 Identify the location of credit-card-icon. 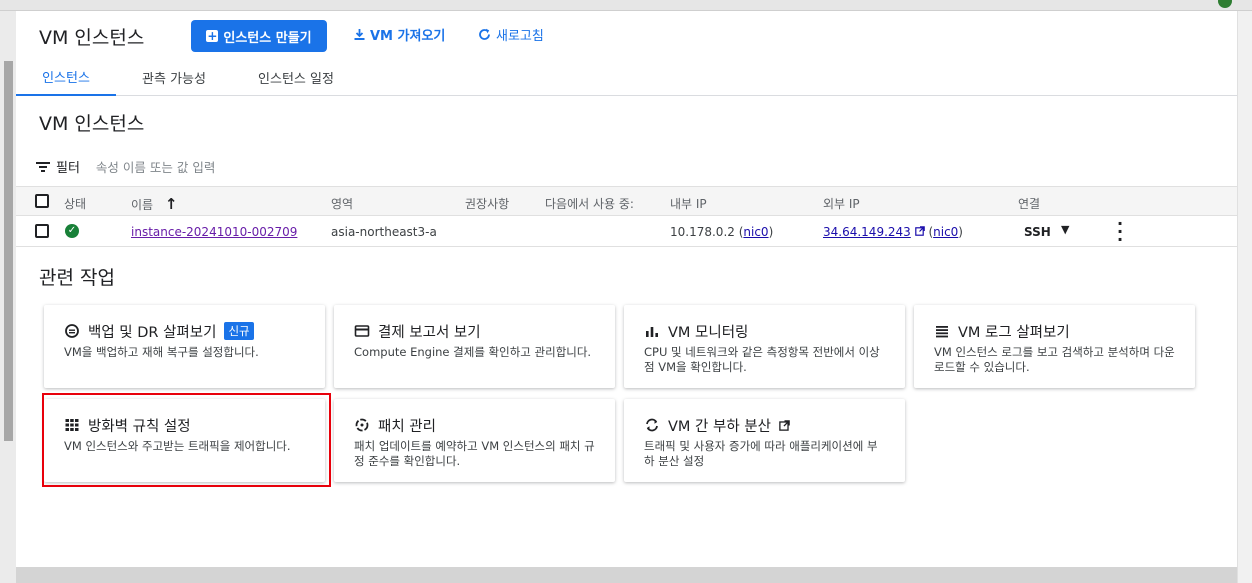
(362, 331).